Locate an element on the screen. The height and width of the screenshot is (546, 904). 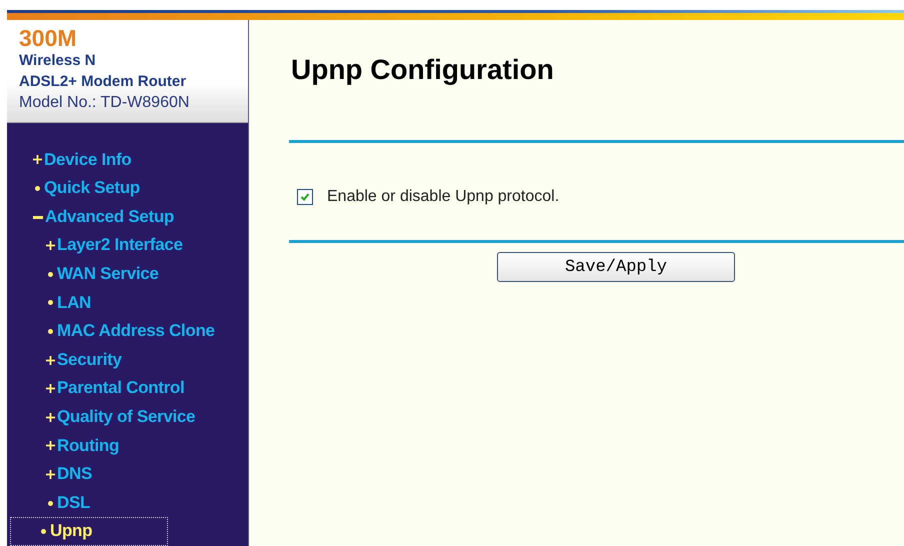
check-icon is located at coordinates (305, 197).